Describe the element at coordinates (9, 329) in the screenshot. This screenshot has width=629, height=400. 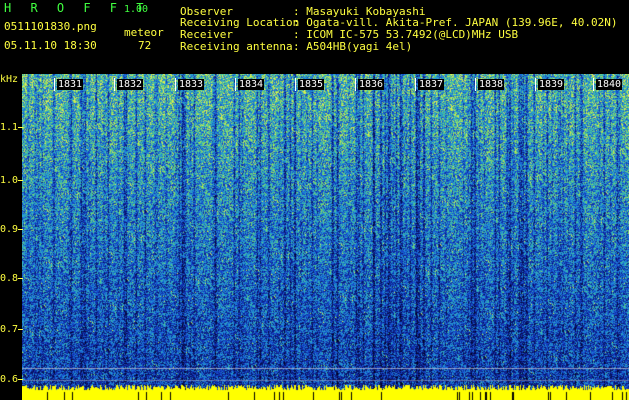
I see `y-tick-label: 0.7` at that location.